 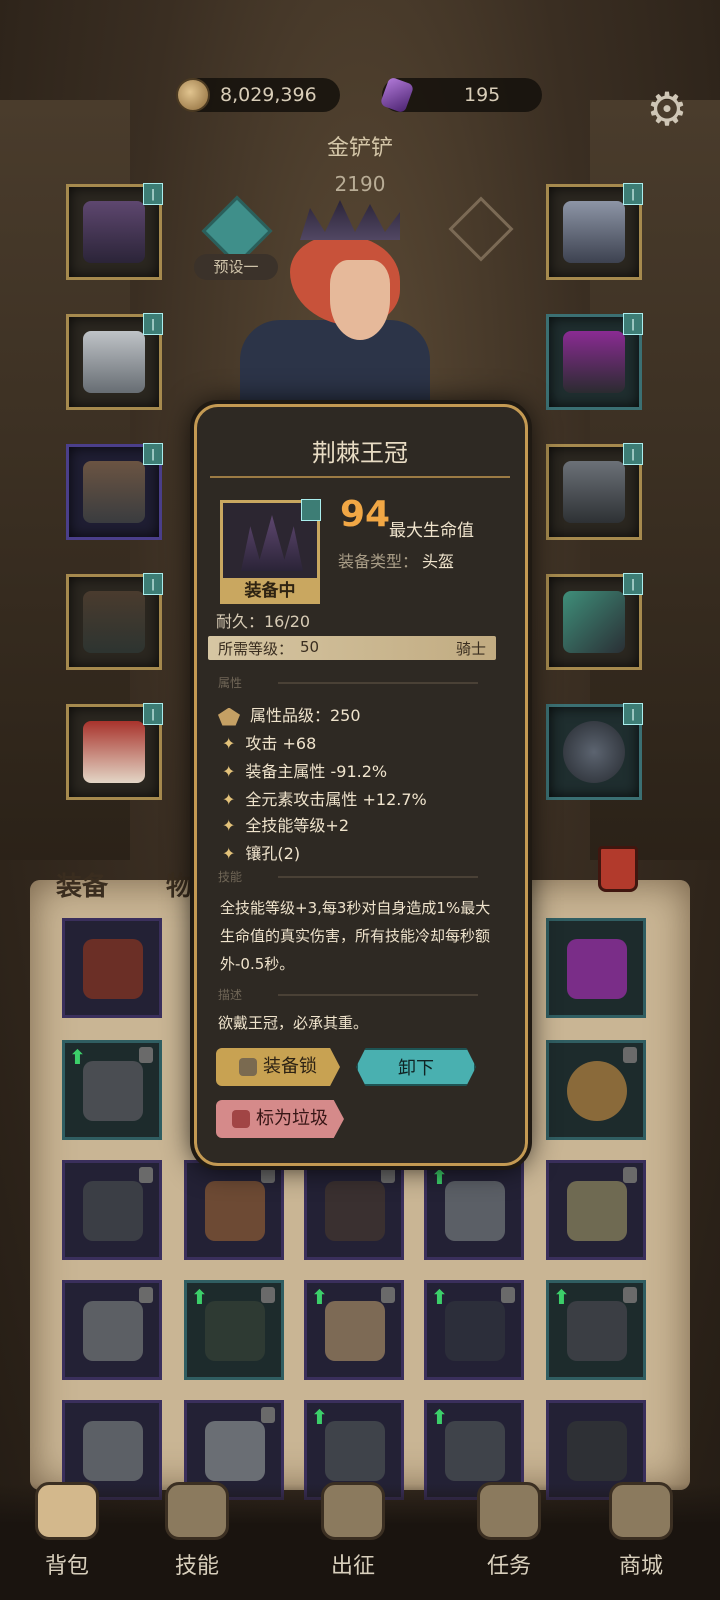 What do you see at coordinates (508, 1566) in the screenshot?
I see `nav-label: 任务` at bounding box center [508, 1566].